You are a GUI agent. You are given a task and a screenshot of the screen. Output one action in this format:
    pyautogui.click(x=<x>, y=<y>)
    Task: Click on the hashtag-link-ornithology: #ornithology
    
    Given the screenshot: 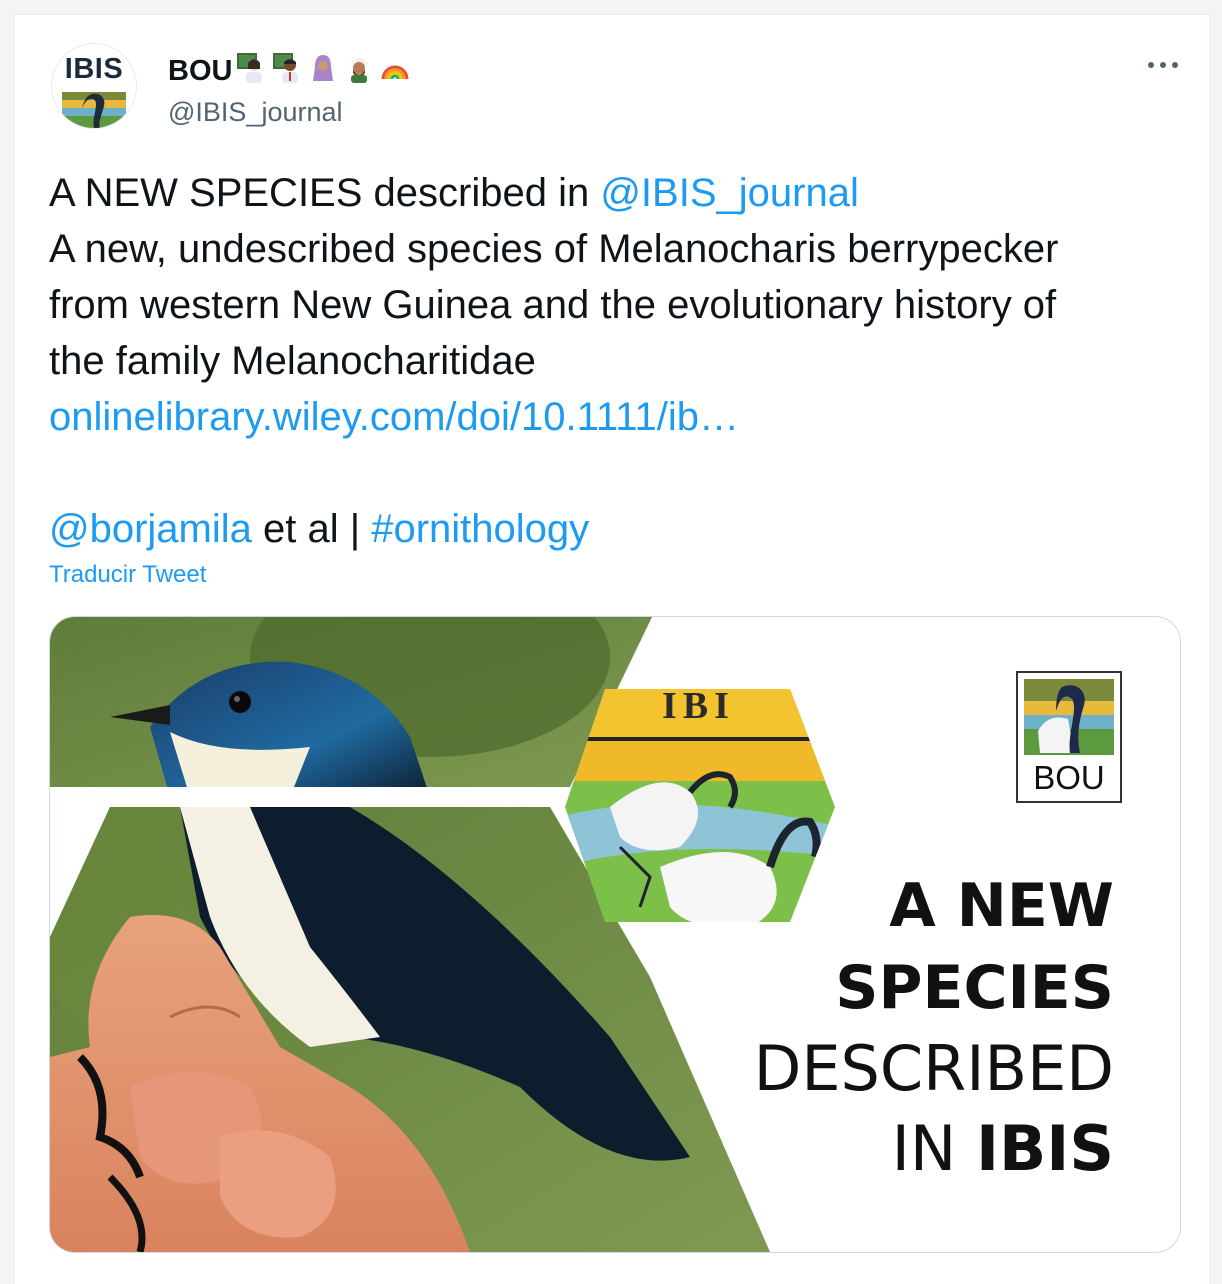 What is the action you would take?
    pyautogui.click(x=480, y=529)
    